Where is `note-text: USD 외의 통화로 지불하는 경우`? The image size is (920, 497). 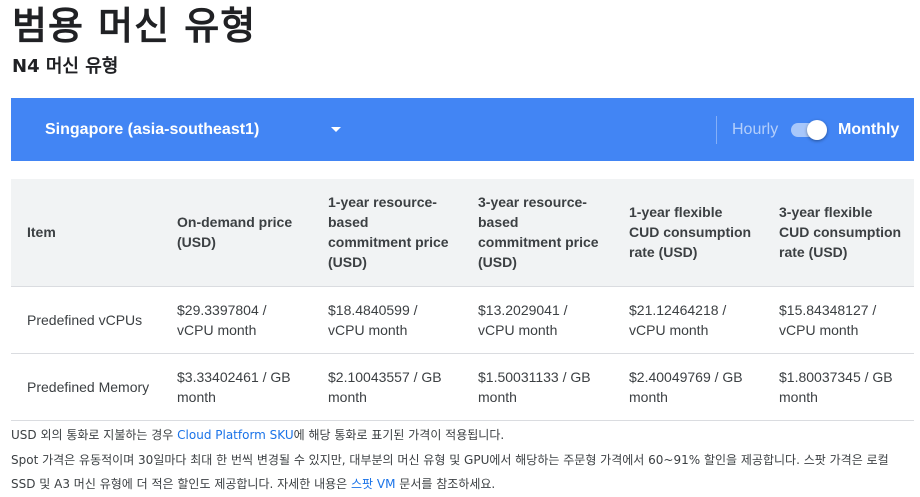
note-text: USD 외의 통화로 지불하는 경우 is located at coordinates (94, 435).